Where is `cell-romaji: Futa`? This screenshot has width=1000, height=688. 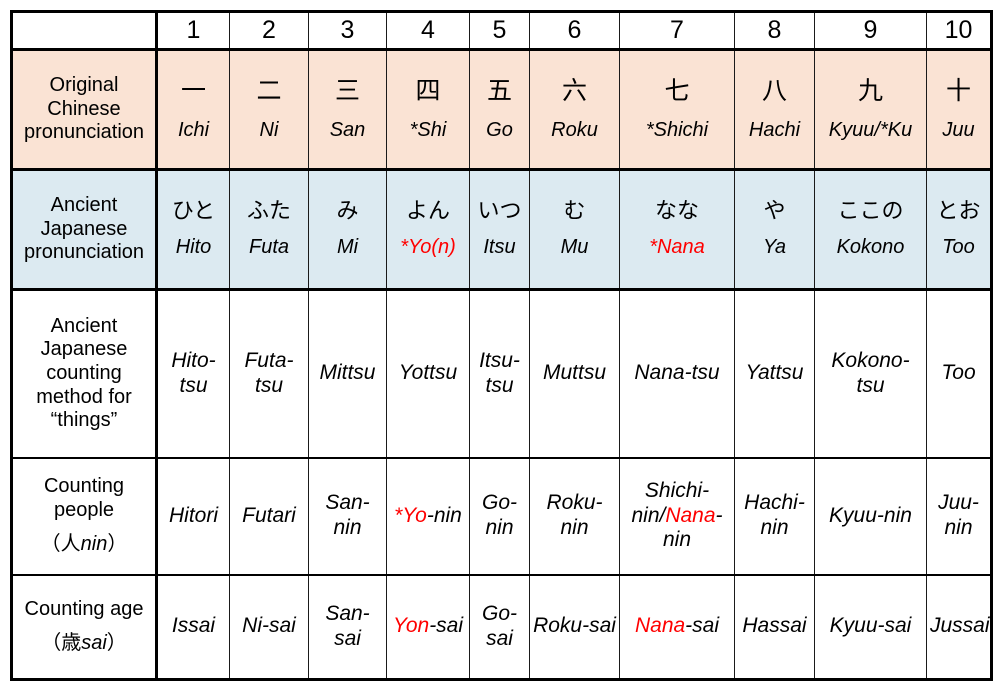
cell-romaji: Futa is located at coordinates (269, 247).